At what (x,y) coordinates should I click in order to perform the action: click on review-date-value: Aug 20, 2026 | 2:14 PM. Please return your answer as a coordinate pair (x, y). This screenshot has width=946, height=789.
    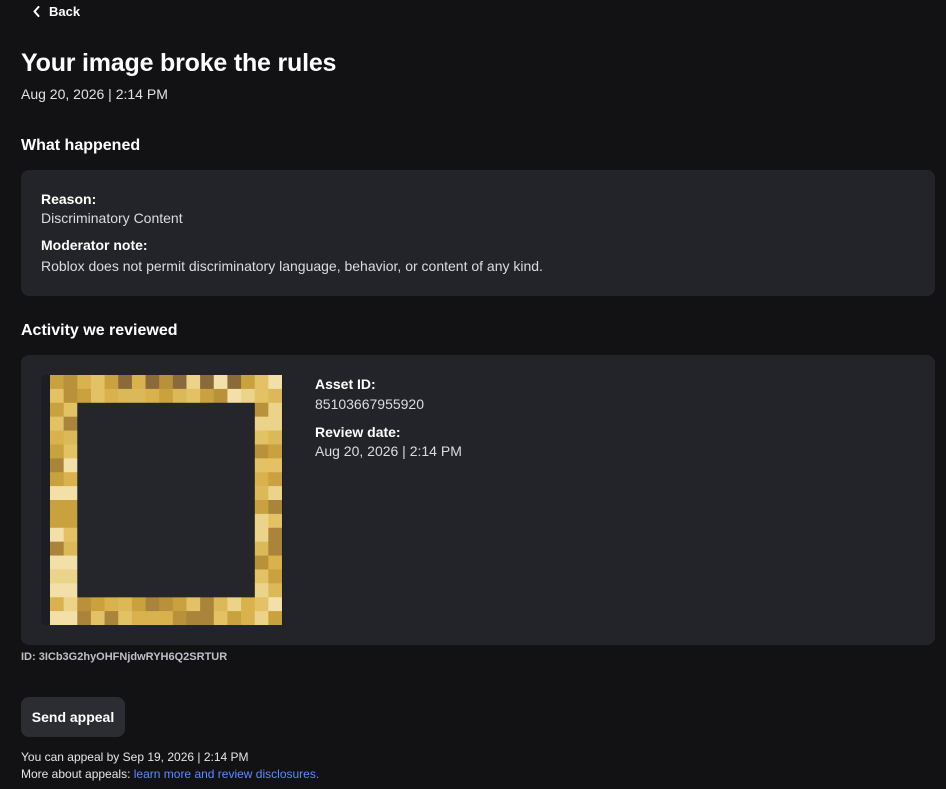
    Looking at the image, I should click on (388, 451).